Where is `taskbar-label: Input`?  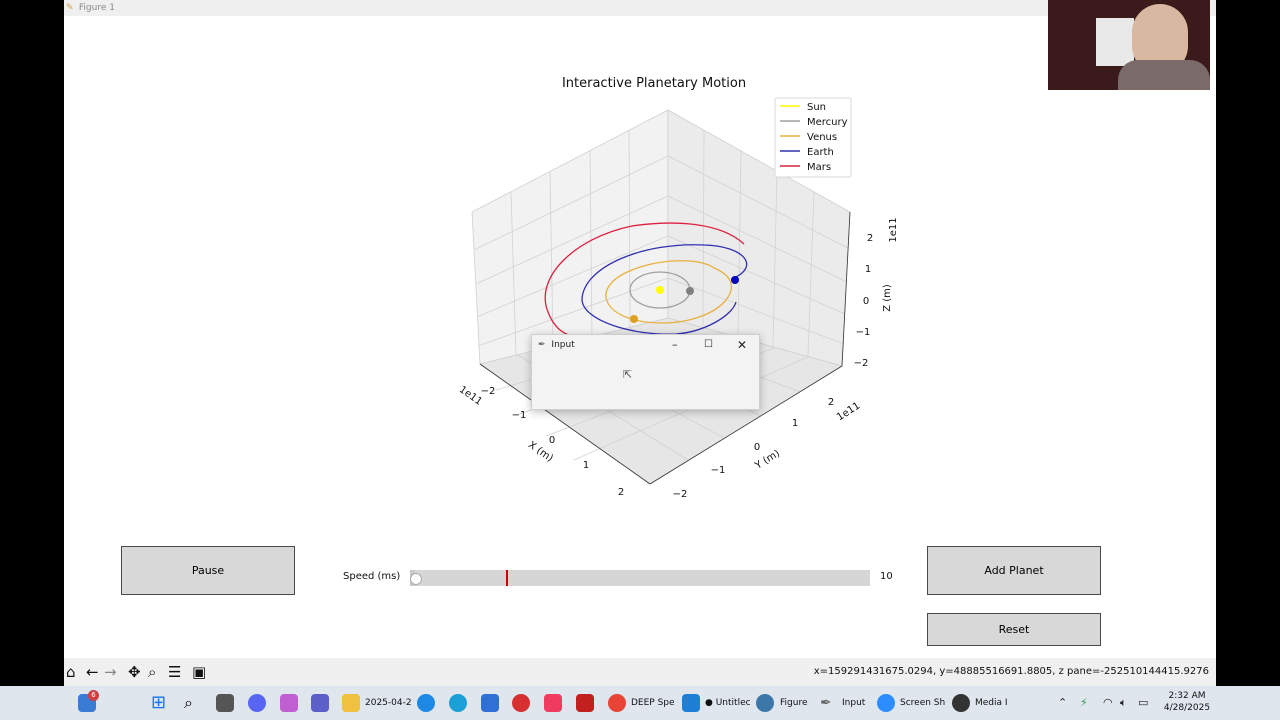 taskbar-label: Input is located at coordinates (853, 703).